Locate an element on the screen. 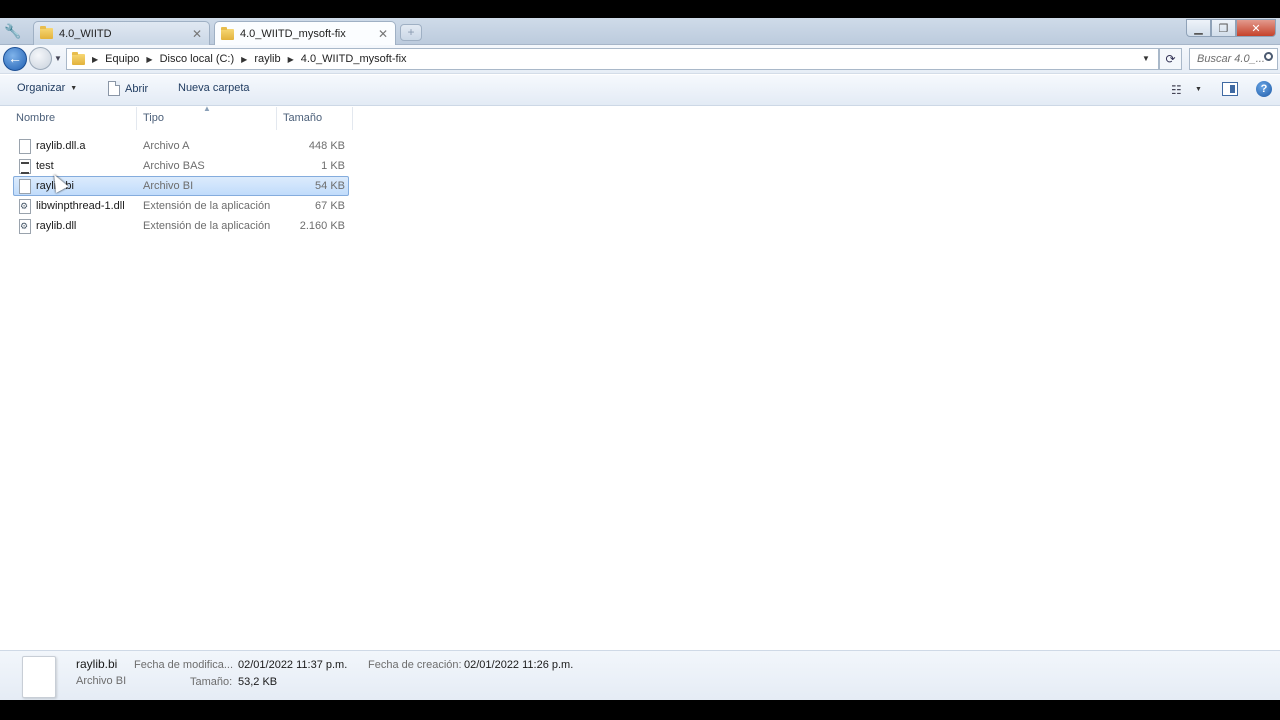  tab-label: 4.0_WIITD_mysoft-fix is located at coordinates (293, 34).